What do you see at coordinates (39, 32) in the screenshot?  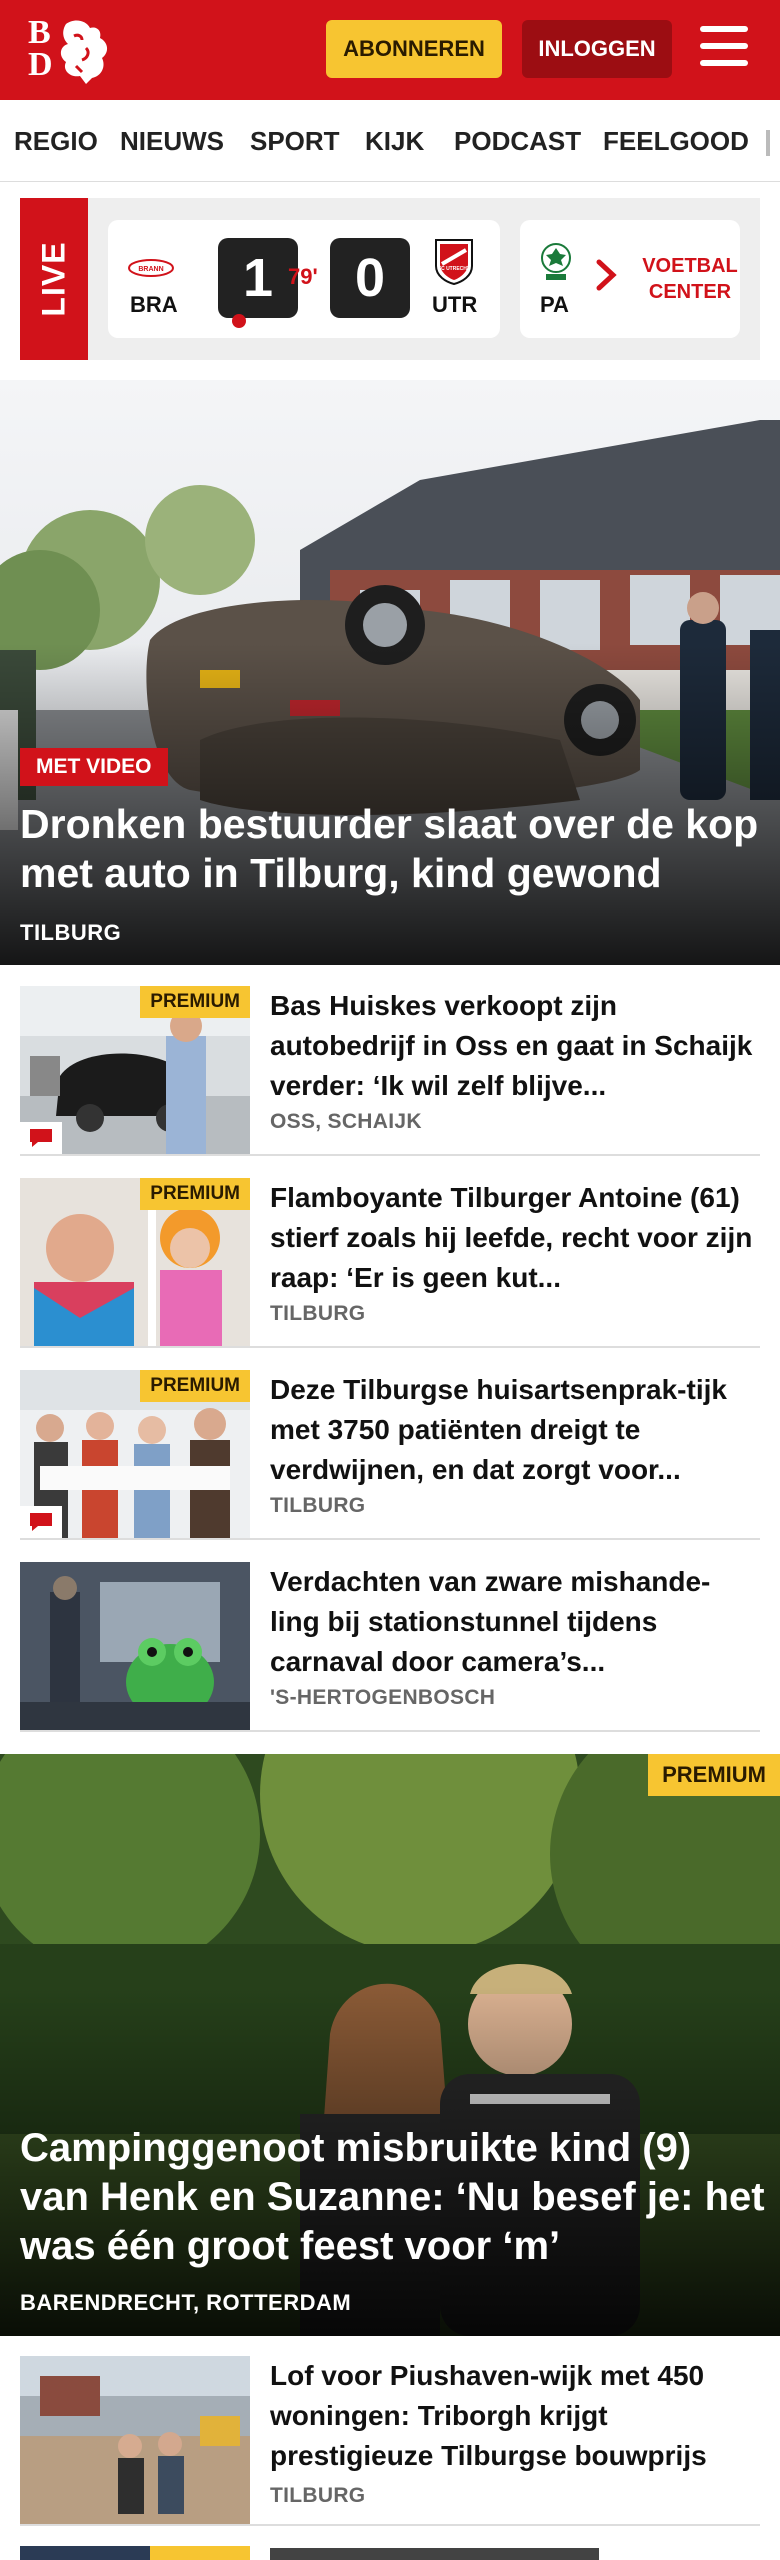 I see `logo-letter-b: B` at bounding box center [39, 32].